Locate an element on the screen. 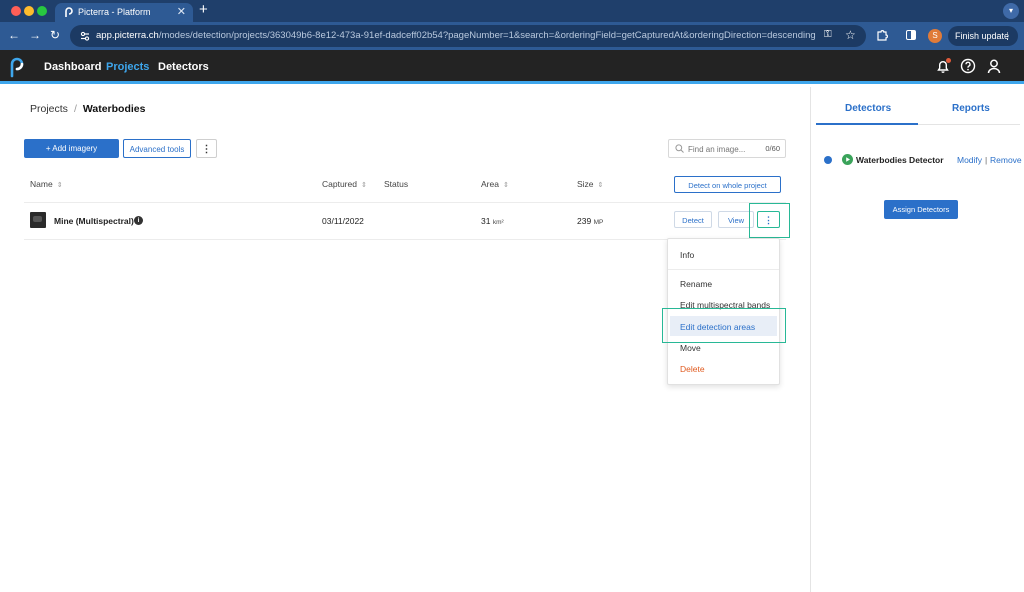 The image size is (1024, 592). column-header-size: Size ⇕ is located at coordinates (590, 184).